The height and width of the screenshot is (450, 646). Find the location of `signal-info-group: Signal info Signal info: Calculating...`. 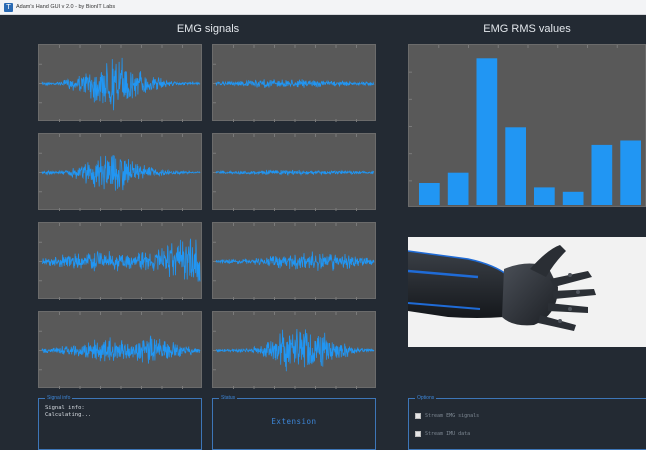

signal-info-group: Signal info Signal info: Calculating... is located at coordinates (120, 422).